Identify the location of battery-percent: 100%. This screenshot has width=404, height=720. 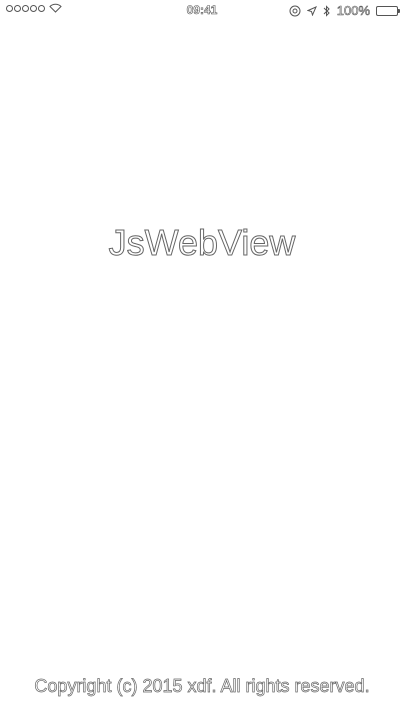
(353, 11).